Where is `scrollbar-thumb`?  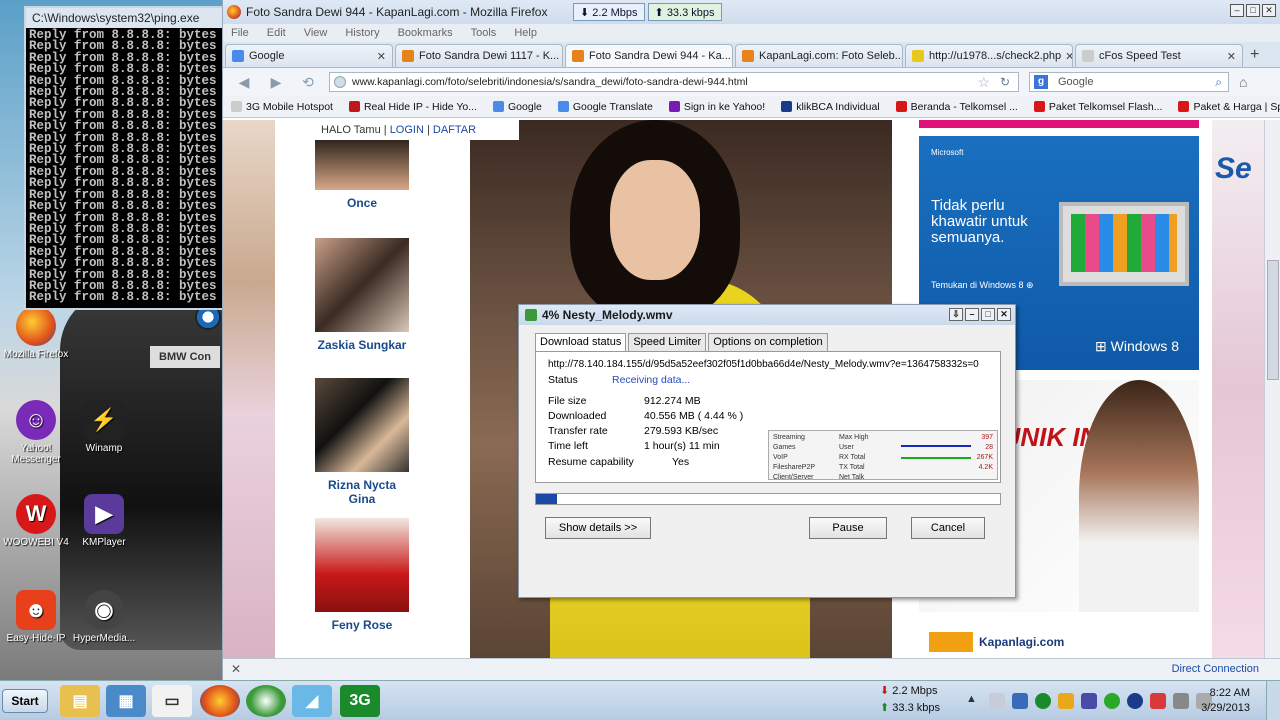
scrollbar-thumb is located at coordinates (1273, 320).